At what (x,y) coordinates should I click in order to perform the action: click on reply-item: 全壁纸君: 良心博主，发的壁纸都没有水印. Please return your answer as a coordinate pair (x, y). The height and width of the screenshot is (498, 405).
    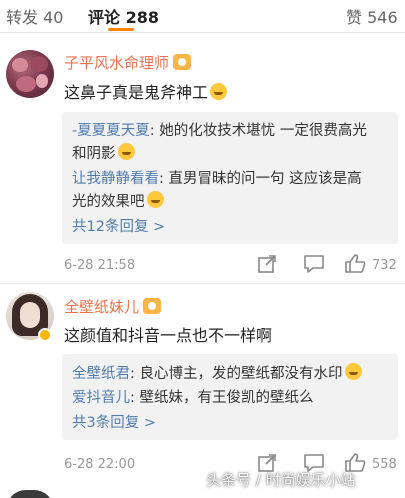
    Looking at the image, I should click on (217, 372).